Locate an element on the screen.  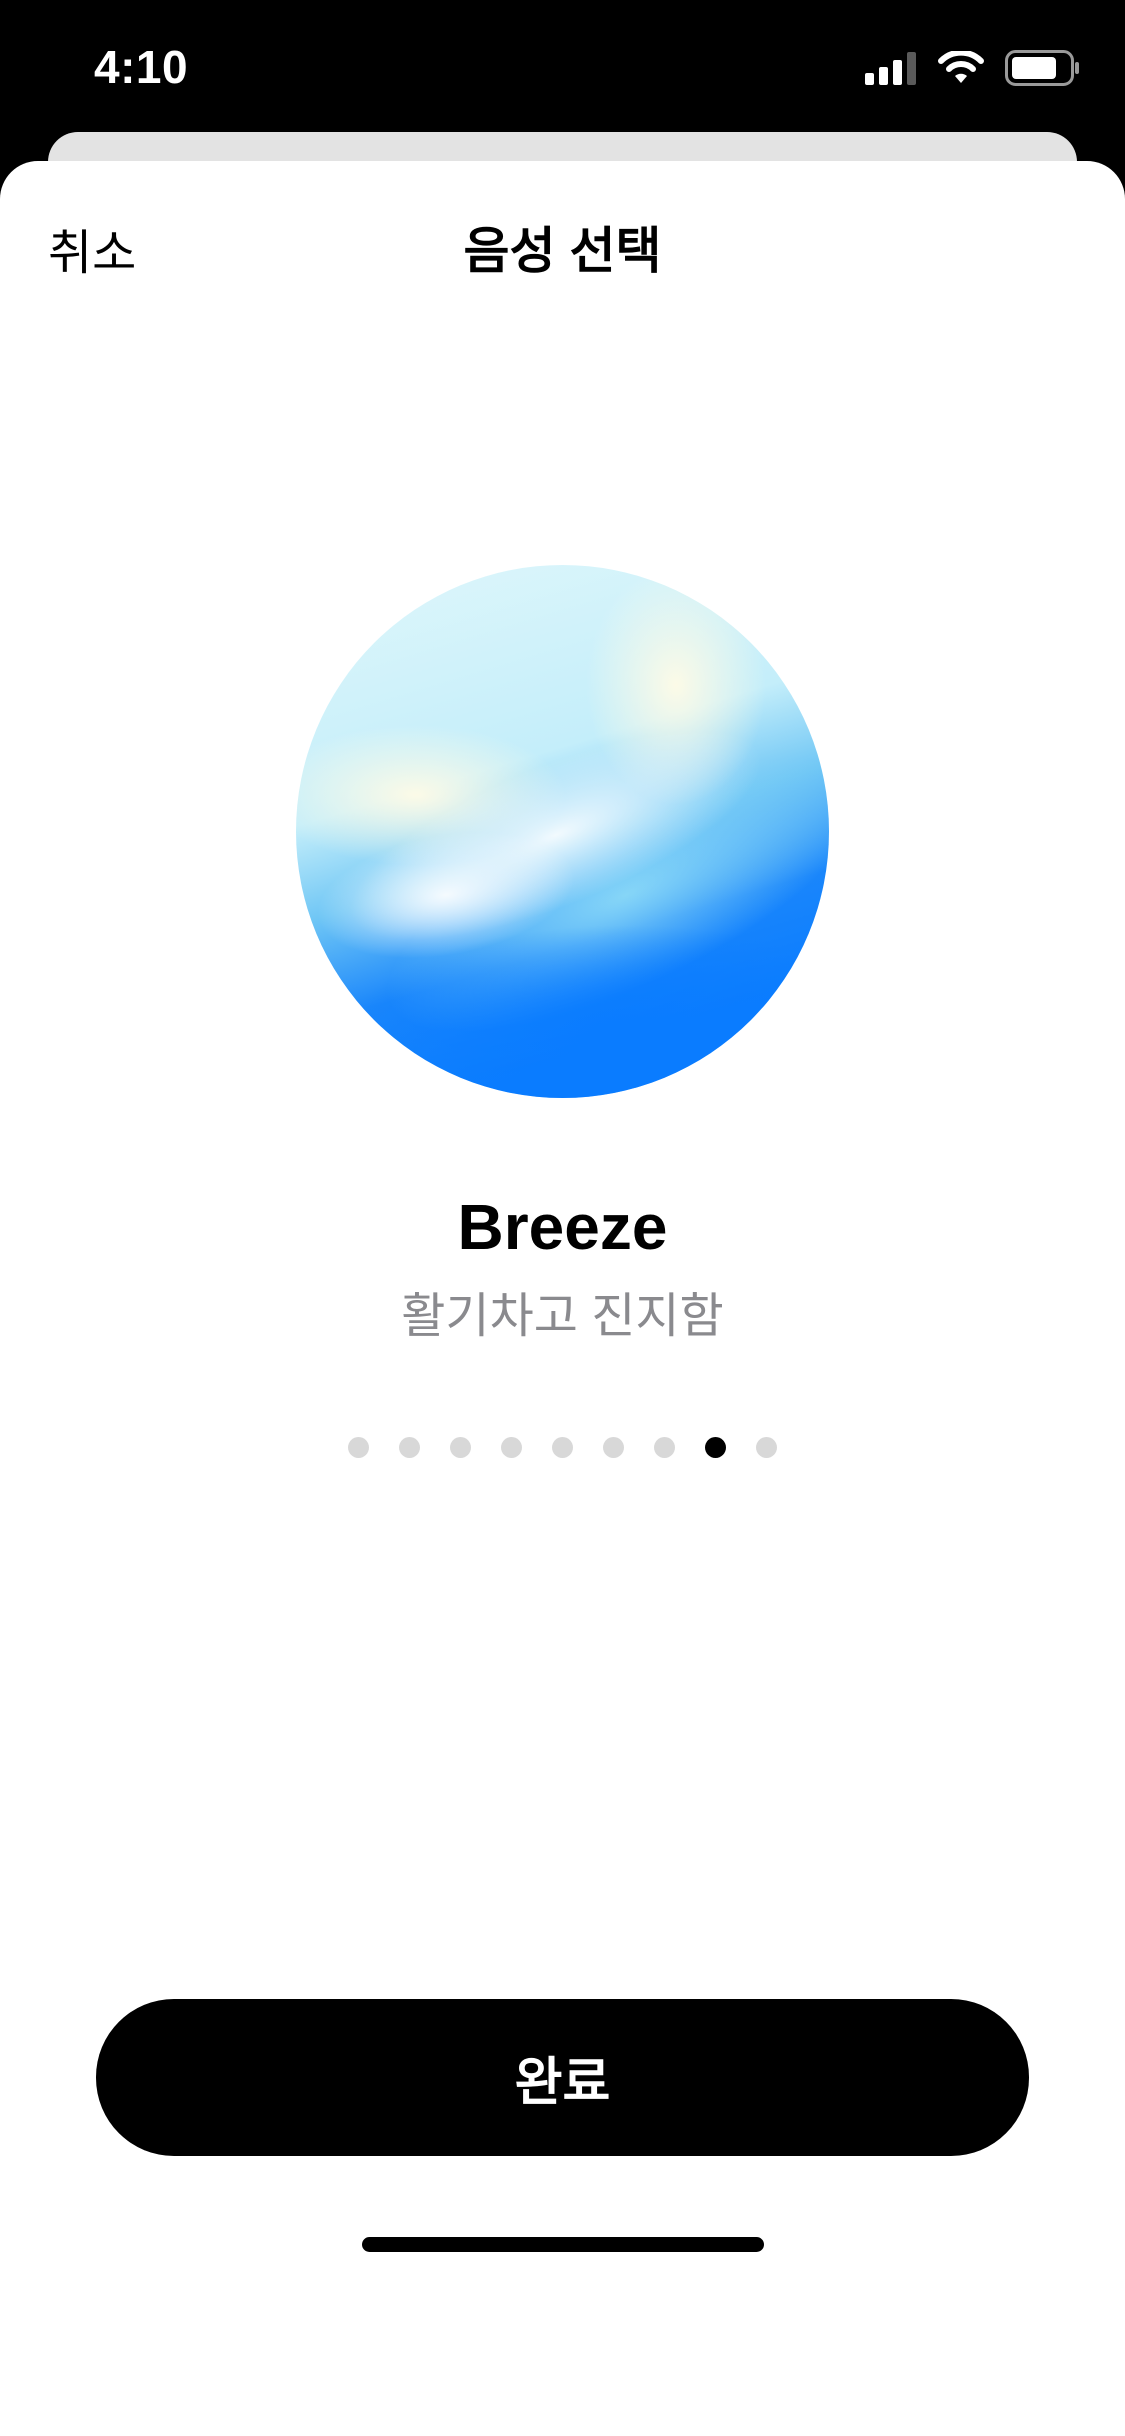
nav-bar: 취소 음성 선택 is located at coordinates (562, 245).